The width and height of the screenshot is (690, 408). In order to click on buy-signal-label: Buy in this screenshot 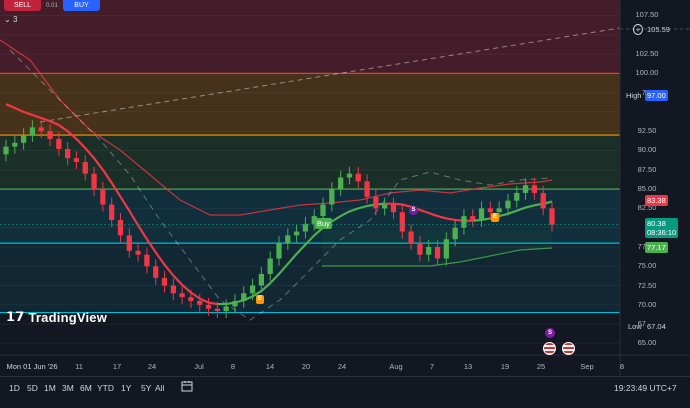, I will do `click(323, 223)`.